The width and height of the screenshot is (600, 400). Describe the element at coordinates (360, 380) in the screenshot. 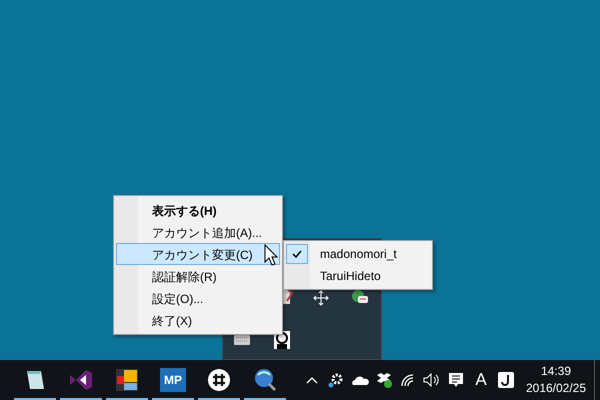

I see `cloud-icon` at that location.